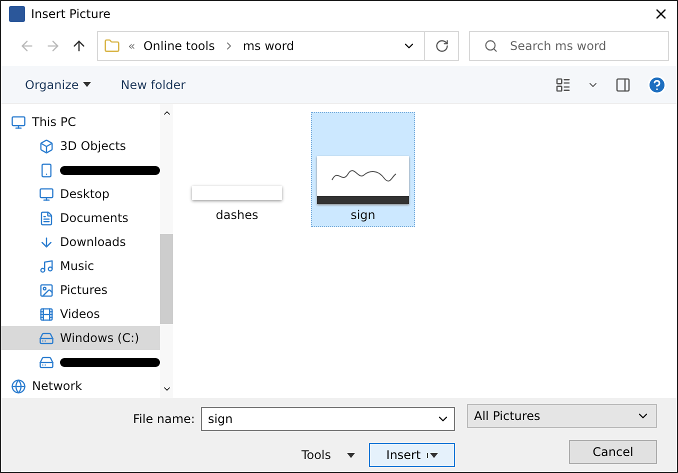 The height and width of the screenshot is (473, 678). What do you see at coordinates (80, 338) in the screenshot?
I see `sidebar-item: Windows (C:)` at bounding box center [80, 338].